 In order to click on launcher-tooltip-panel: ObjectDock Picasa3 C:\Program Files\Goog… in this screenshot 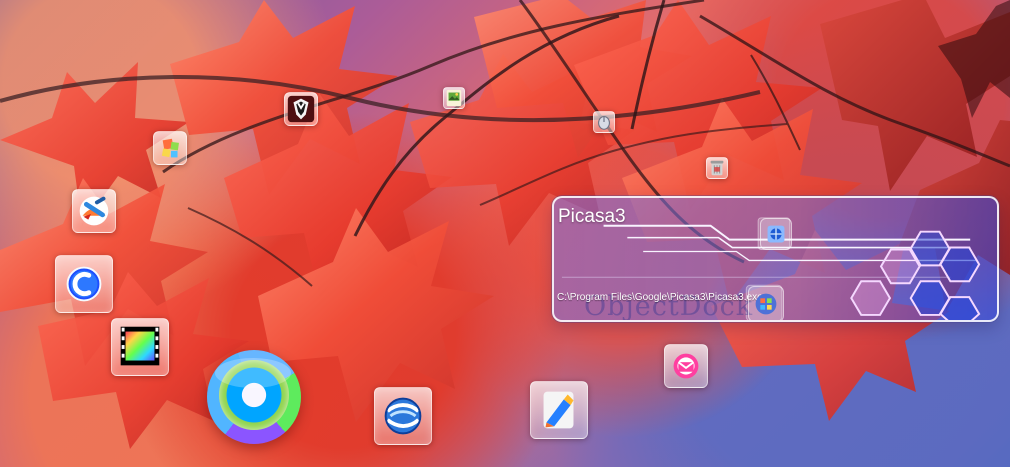, I will do `click(775, 259)`.